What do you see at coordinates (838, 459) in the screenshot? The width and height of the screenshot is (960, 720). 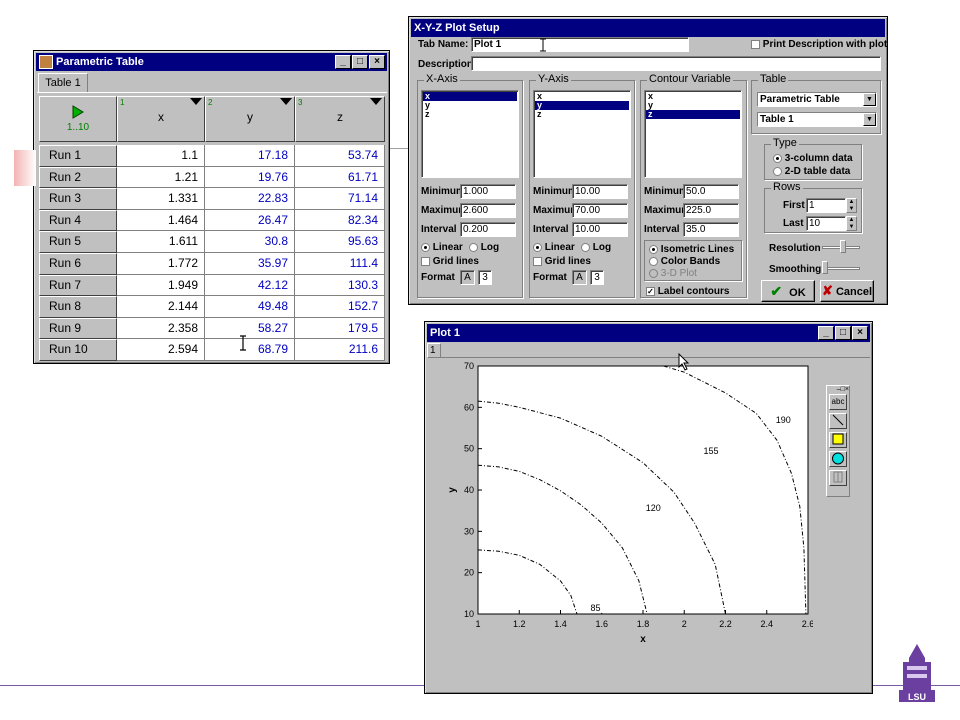 I see `ellipse-tool-button` at bounding box center [838, 459].